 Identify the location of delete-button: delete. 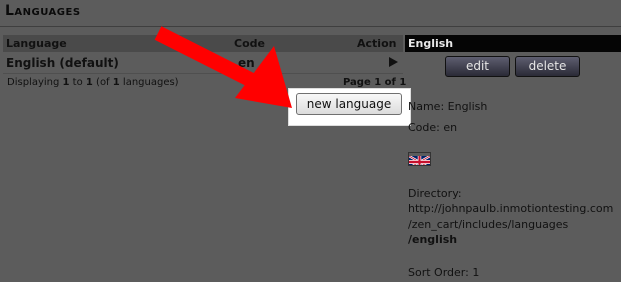
(547, 66).